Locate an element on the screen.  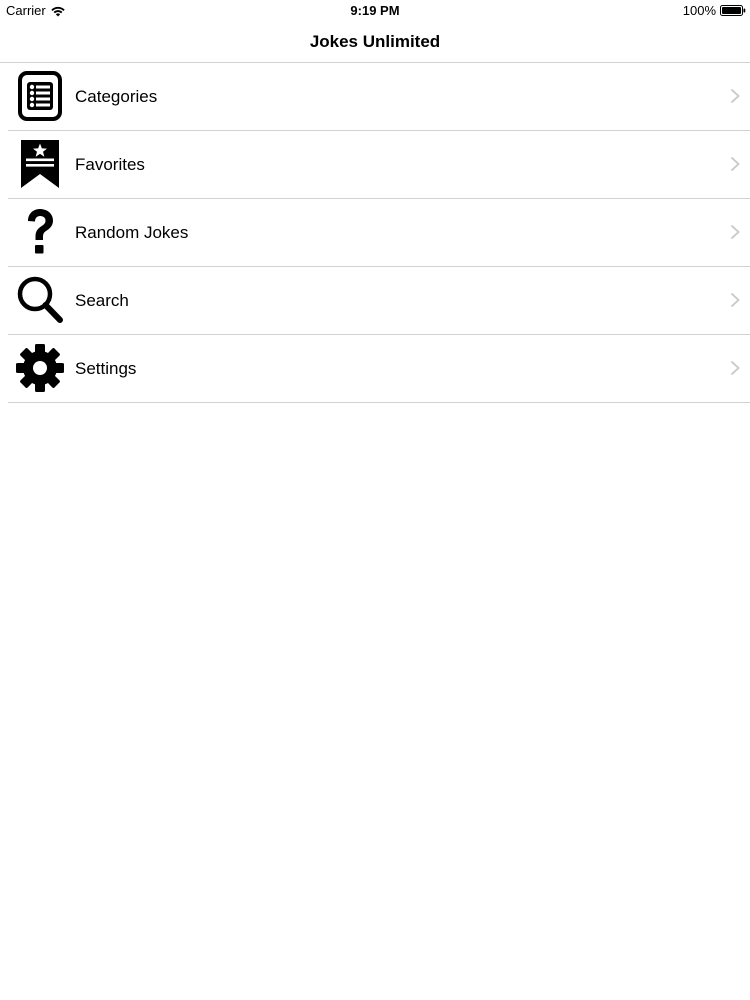
menu-item-favorites: Favorites is located at coordinates (379, 165).